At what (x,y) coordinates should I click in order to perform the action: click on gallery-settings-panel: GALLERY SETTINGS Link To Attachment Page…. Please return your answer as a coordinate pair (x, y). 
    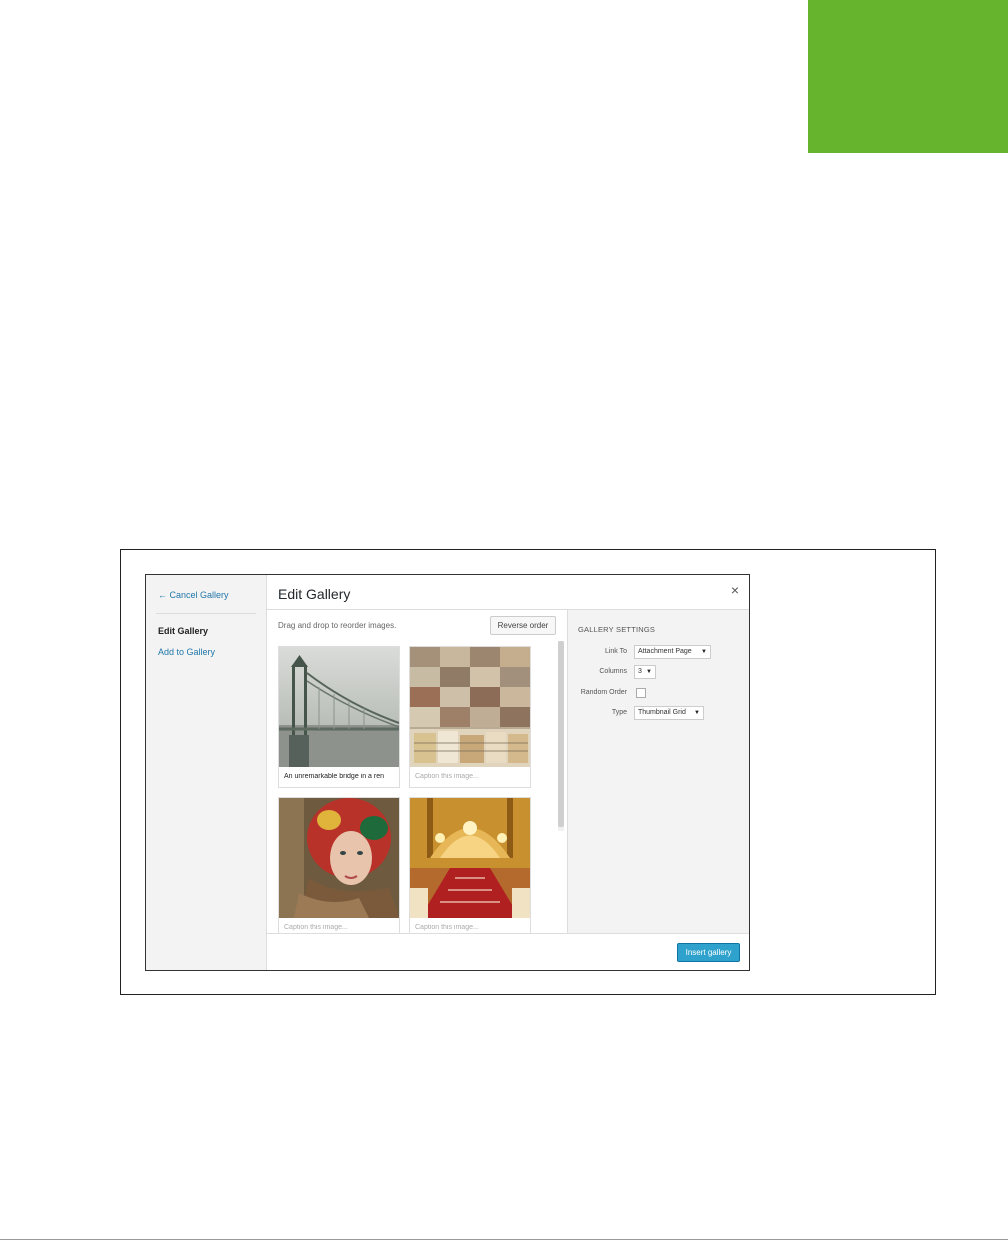
    Looking at the image, I should click on (658, 771).